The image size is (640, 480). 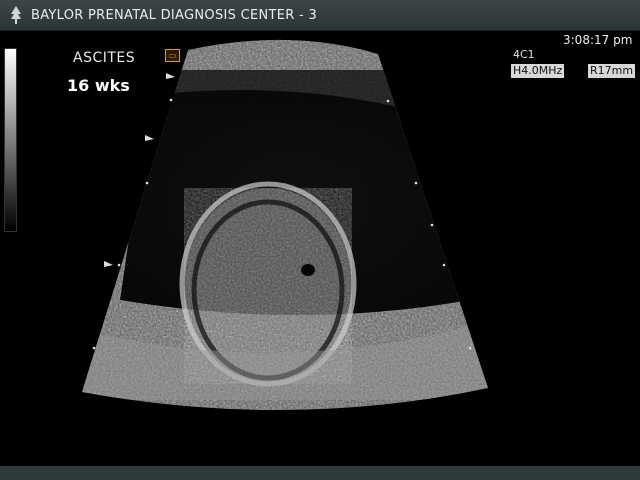 I want to click on probe-label: 4C1, so click(x=524, y=54).